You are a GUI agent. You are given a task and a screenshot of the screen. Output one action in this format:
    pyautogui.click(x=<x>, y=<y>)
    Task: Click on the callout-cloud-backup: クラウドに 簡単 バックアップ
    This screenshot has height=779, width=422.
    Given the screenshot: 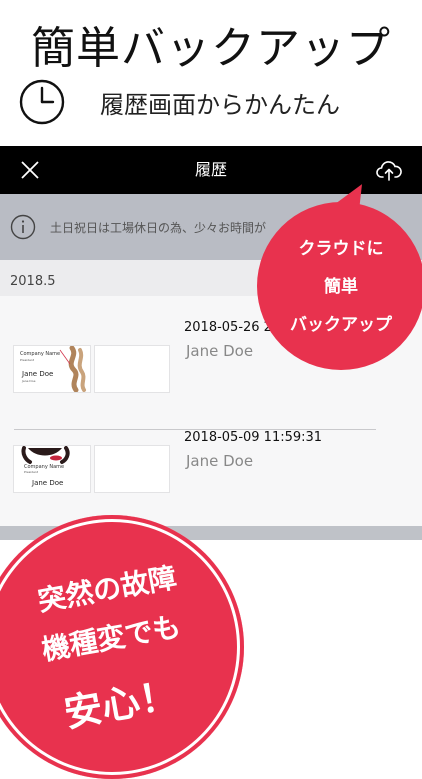 What is the action you would take?
    pyautogui.click(x=339, y=286)
    